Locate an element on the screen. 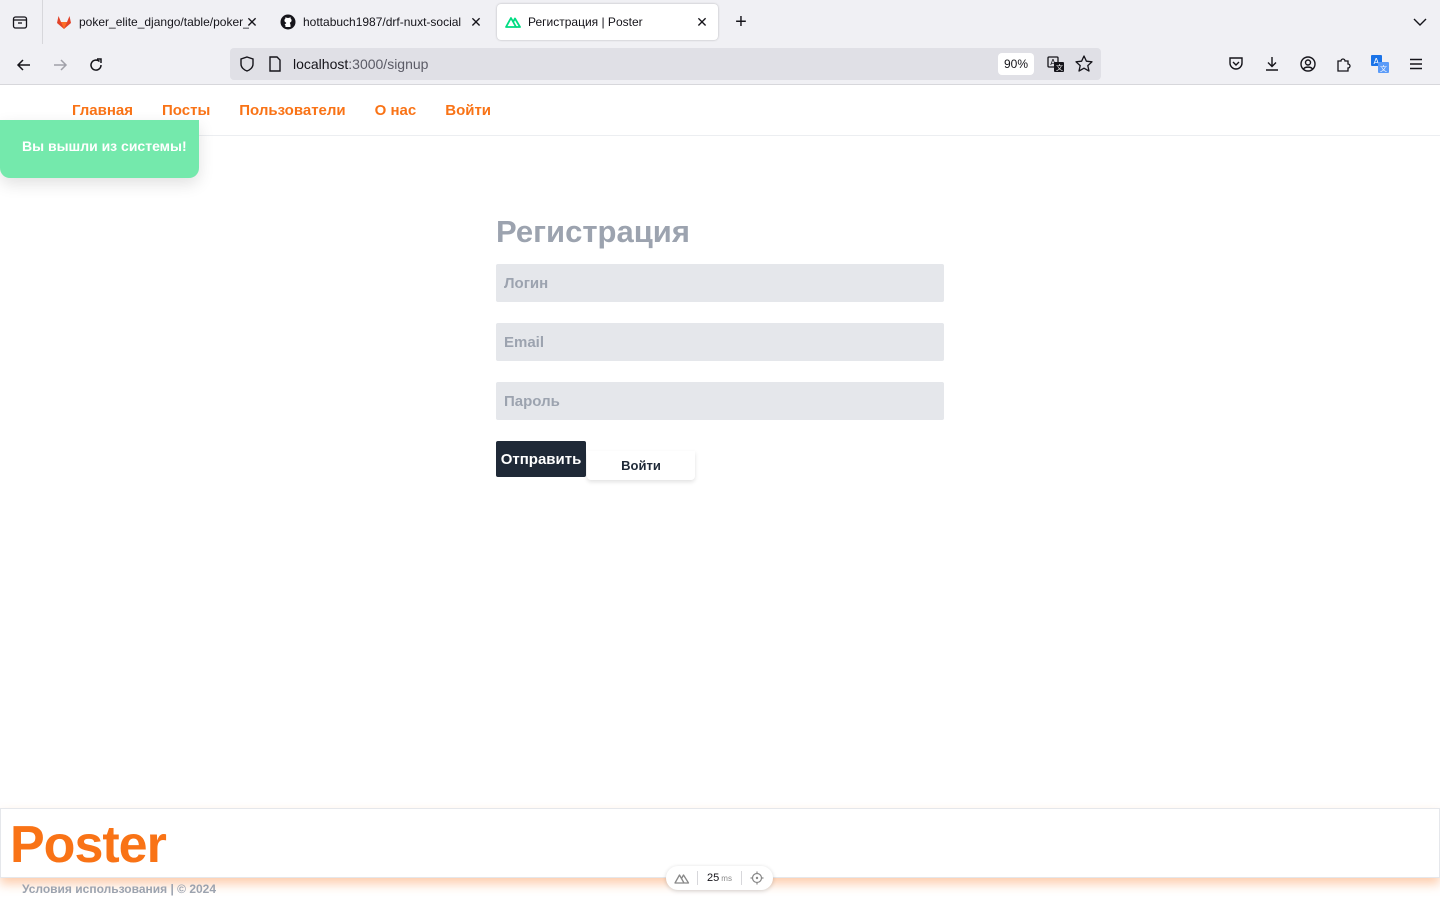 This screenshot has width=1440, height=900. url-path: :3000/signup is located at coordinates (388, 64).